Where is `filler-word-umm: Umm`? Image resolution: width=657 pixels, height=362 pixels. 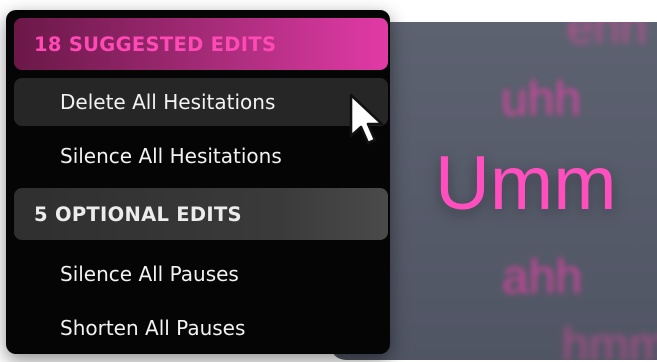
filler-word-umm: Umm is located at coordinates (526, 183).